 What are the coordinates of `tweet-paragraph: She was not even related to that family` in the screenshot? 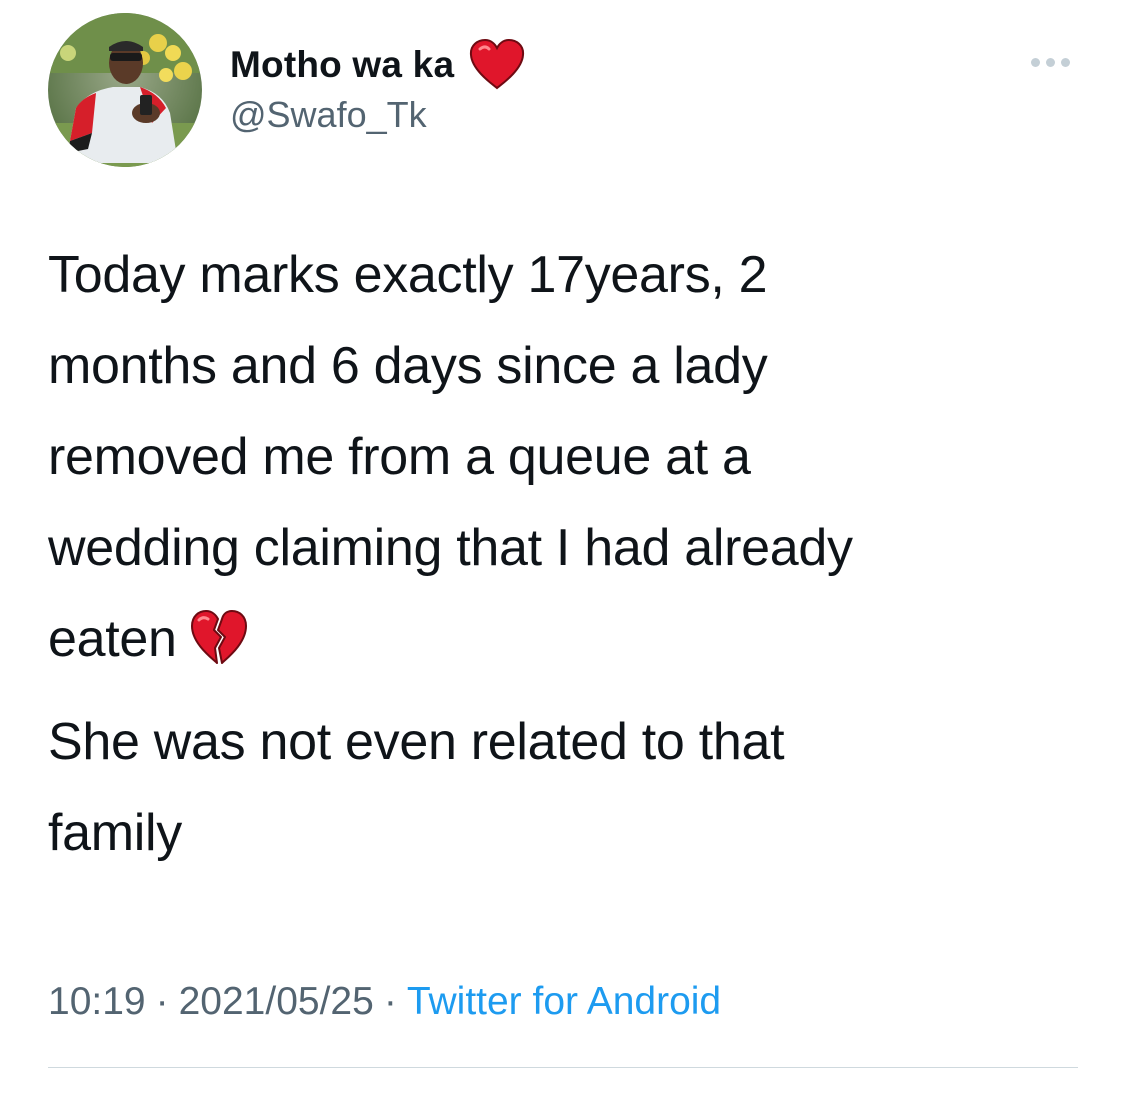 It's located at (416, 787).